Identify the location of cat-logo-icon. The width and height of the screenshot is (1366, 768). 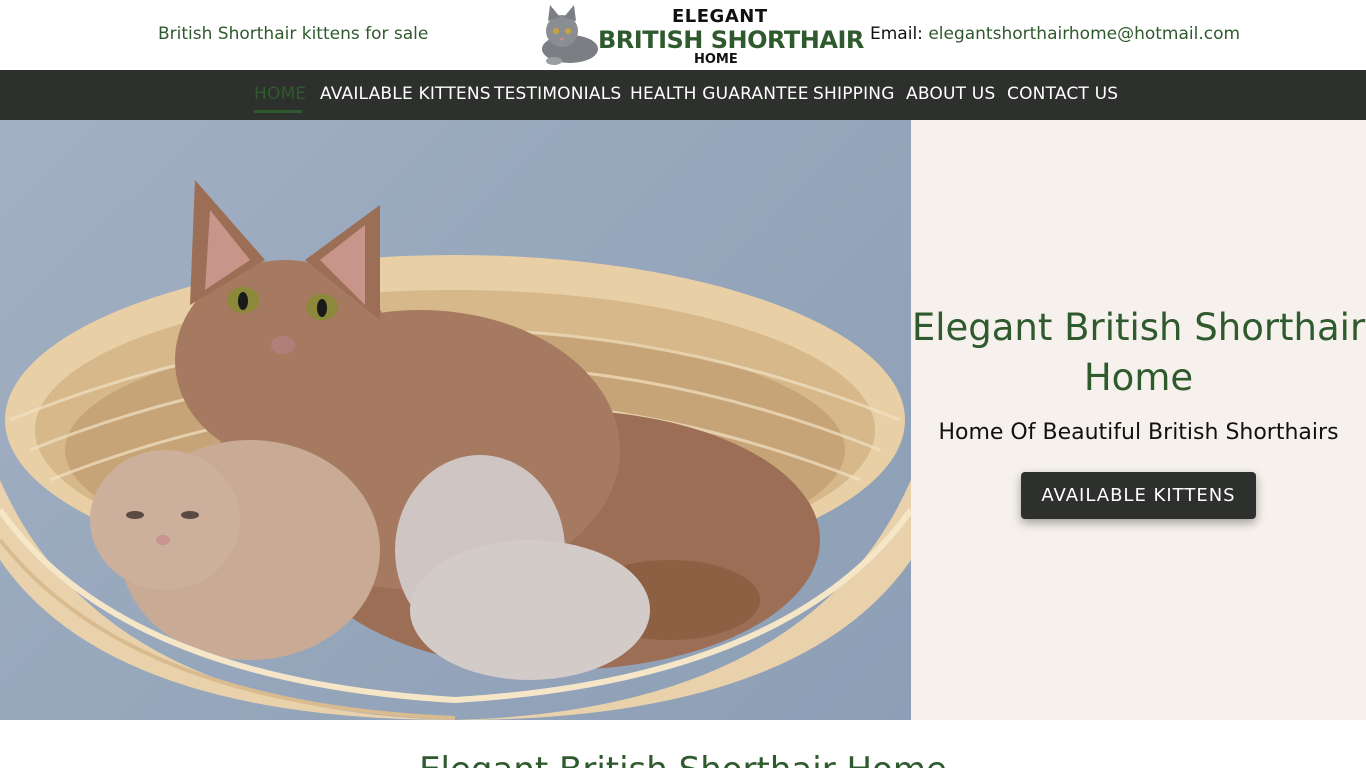
(570, 35).